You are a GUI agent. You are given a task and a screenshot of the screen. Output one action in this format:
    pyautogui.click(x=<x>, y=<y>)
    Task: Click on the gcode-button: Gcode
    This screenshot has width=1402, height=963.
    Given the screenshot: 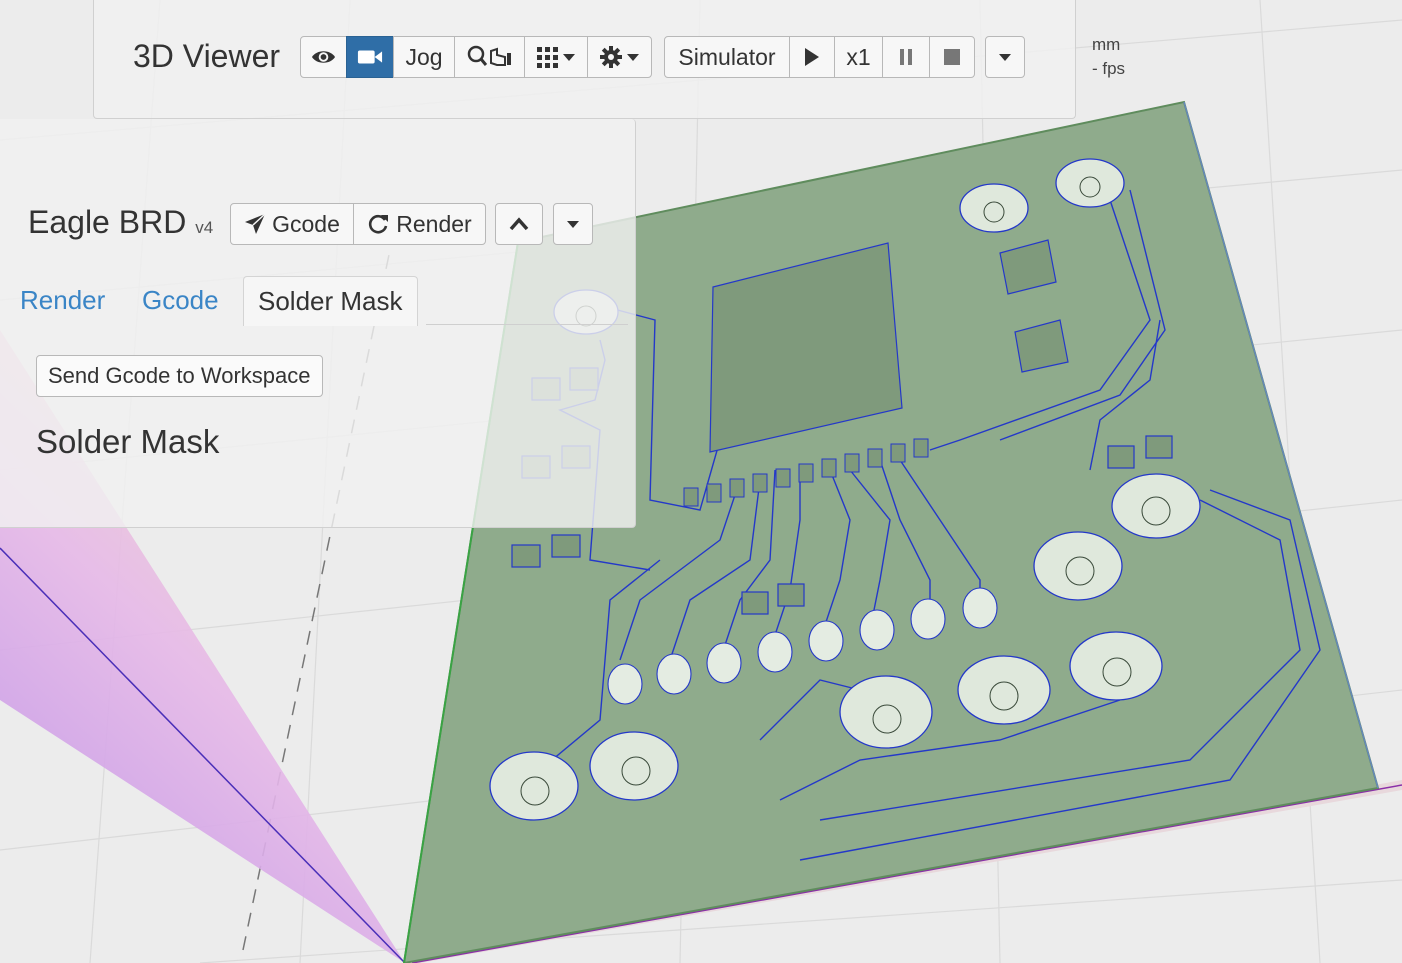 What is the action you would take?
    pyautogui.click(x=292, y=224)
    